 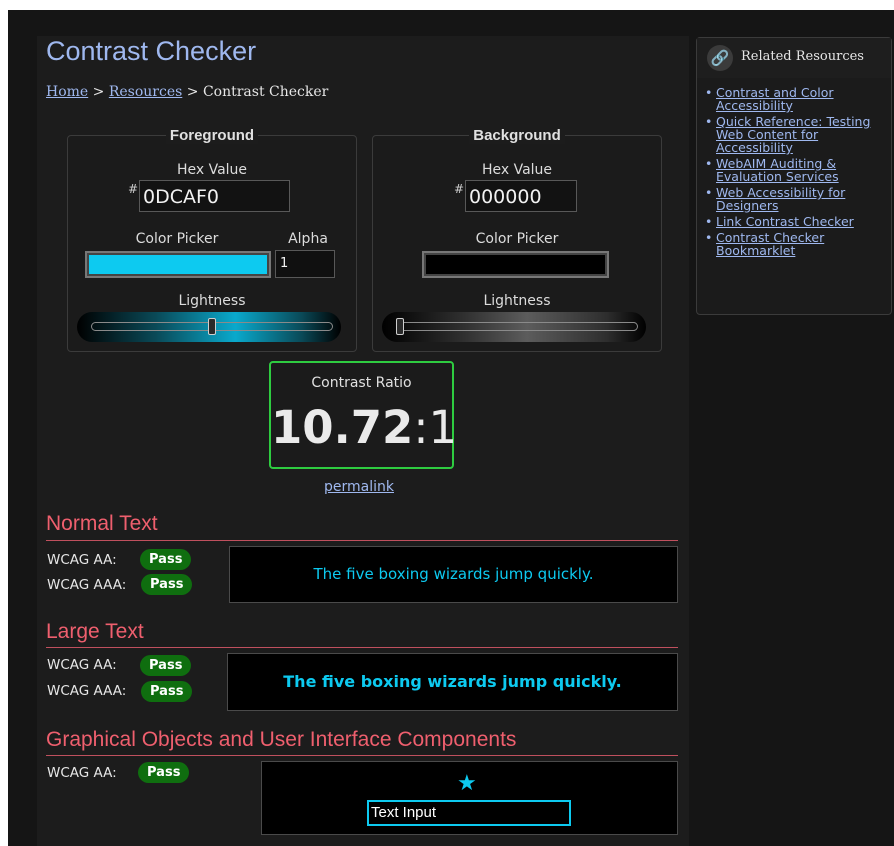 I want to click on large-aaa-label: WCAG AAA:, so click(x=87, y=691).